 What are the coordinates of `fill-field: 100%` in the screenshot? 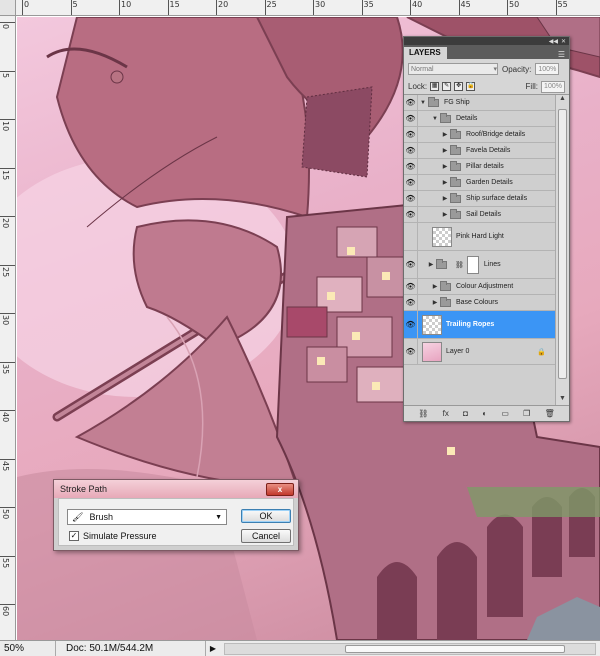 It's located at (553, 86).